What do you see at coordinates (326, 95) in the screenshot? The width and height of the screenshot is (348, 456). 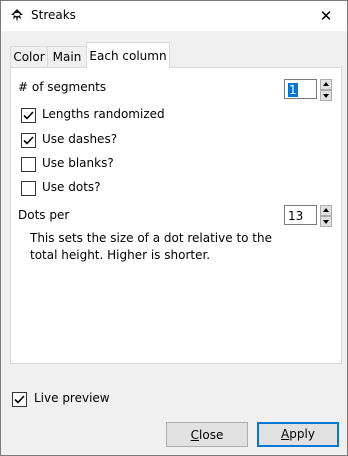 I see `segments-decrement-icon` at bounding box center [326, 95].